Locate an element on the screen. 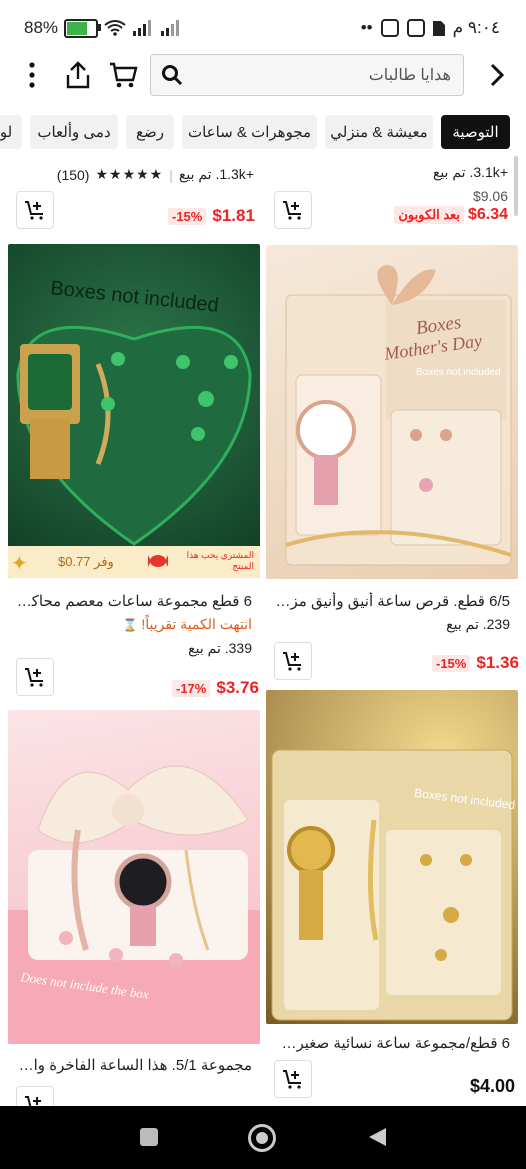 The height and width of the screenshot is (1169, 526). instagram-icon is located at coordinates (389, 28).